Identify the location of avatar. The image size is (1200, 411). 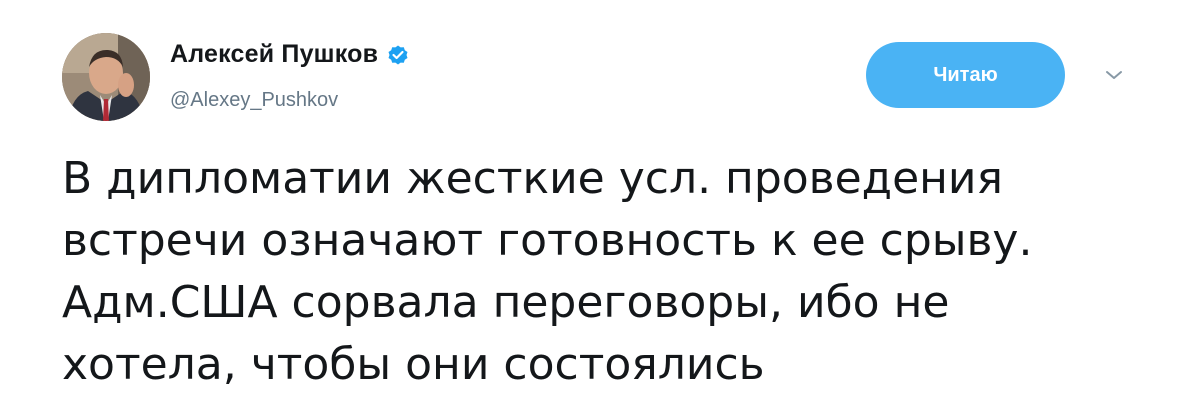
(106, 77).